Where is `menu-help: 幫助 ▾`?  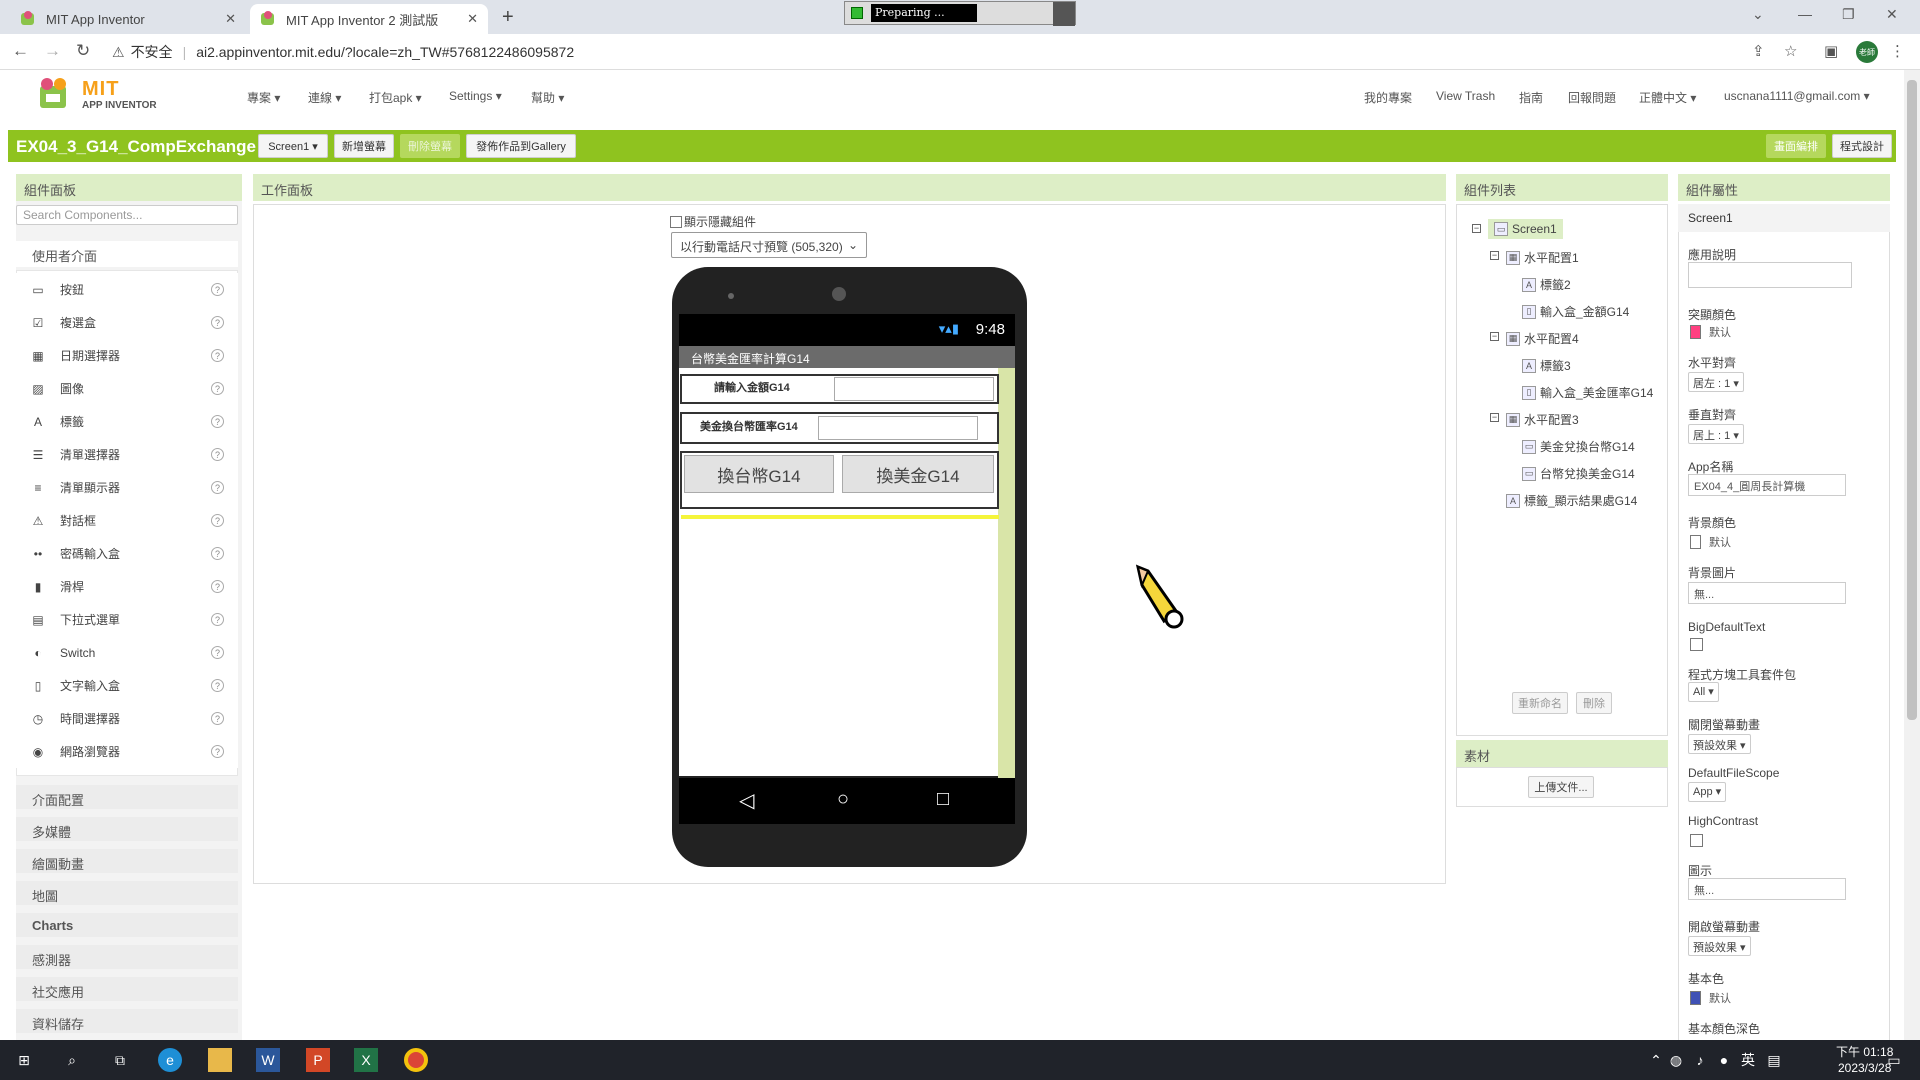 menu-help: 幫助 ▾ is located at coordinates (547, 97).